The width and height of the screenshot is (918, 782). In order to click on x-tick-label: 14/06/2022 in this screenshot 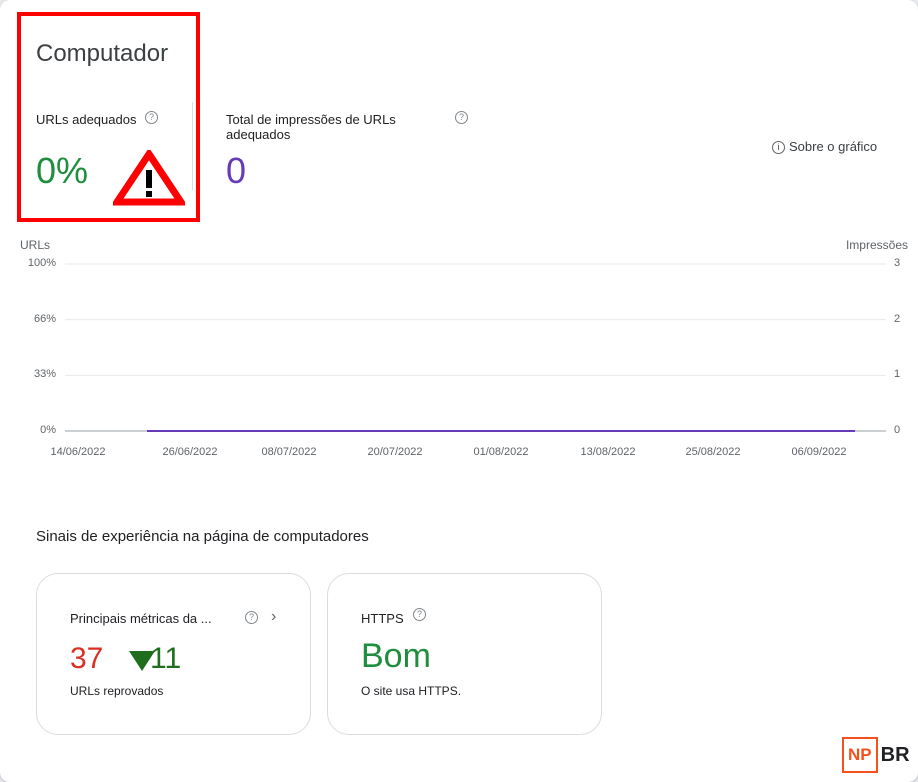, I will do `click(78, 452)`.